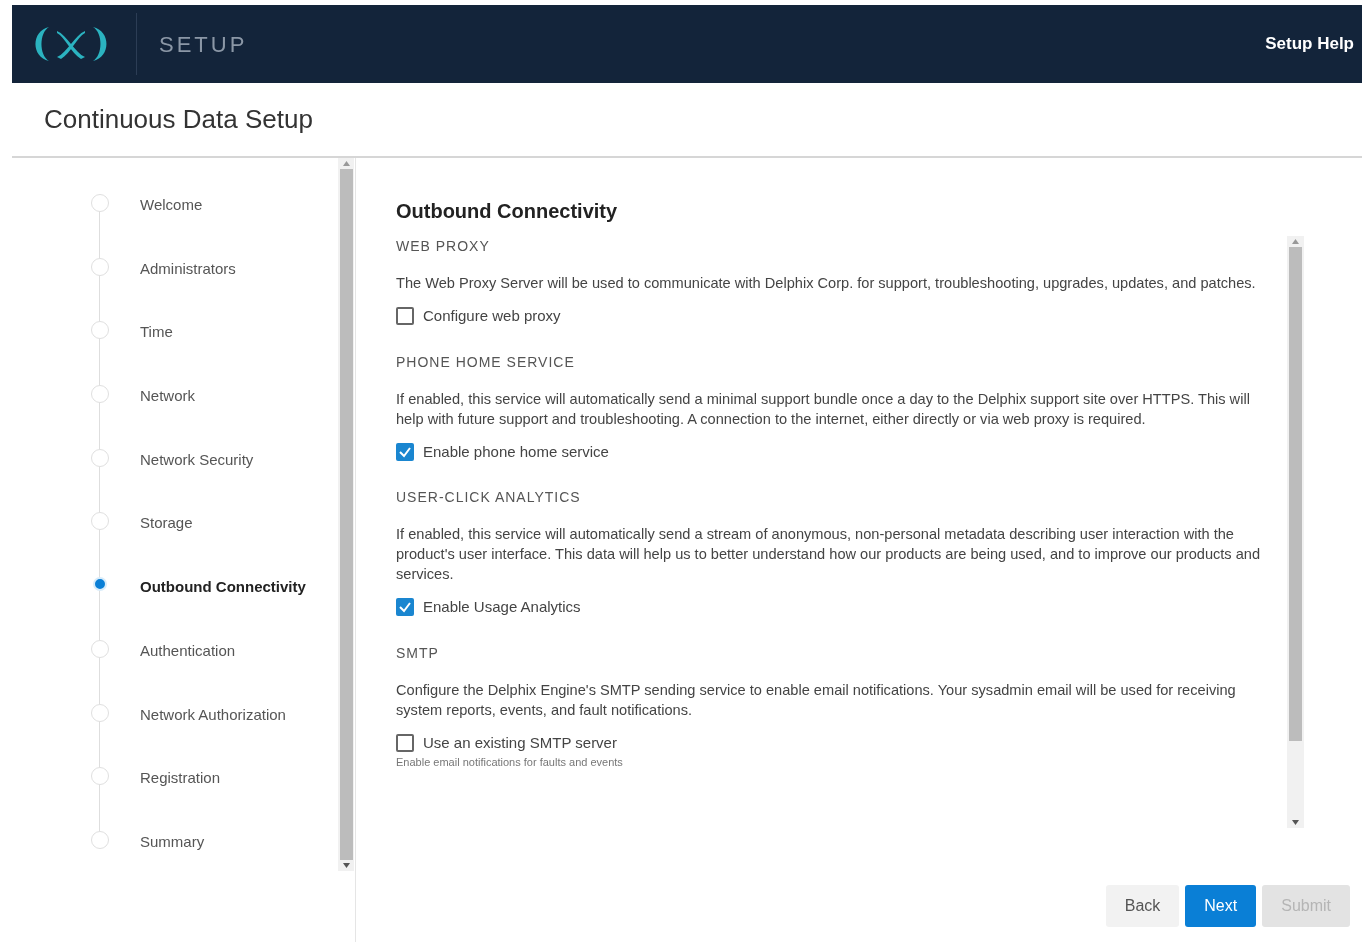 The height and width of the screenshot is (942, 1362). I want to click on section-description: If enabled, this service will automatically send a minimal support bundle once a day to the Delphix support site over HTTPS. This will help with future support and troubleshooting. A connection to the internet, either directly or via web proxy is required., so click(823, 409).